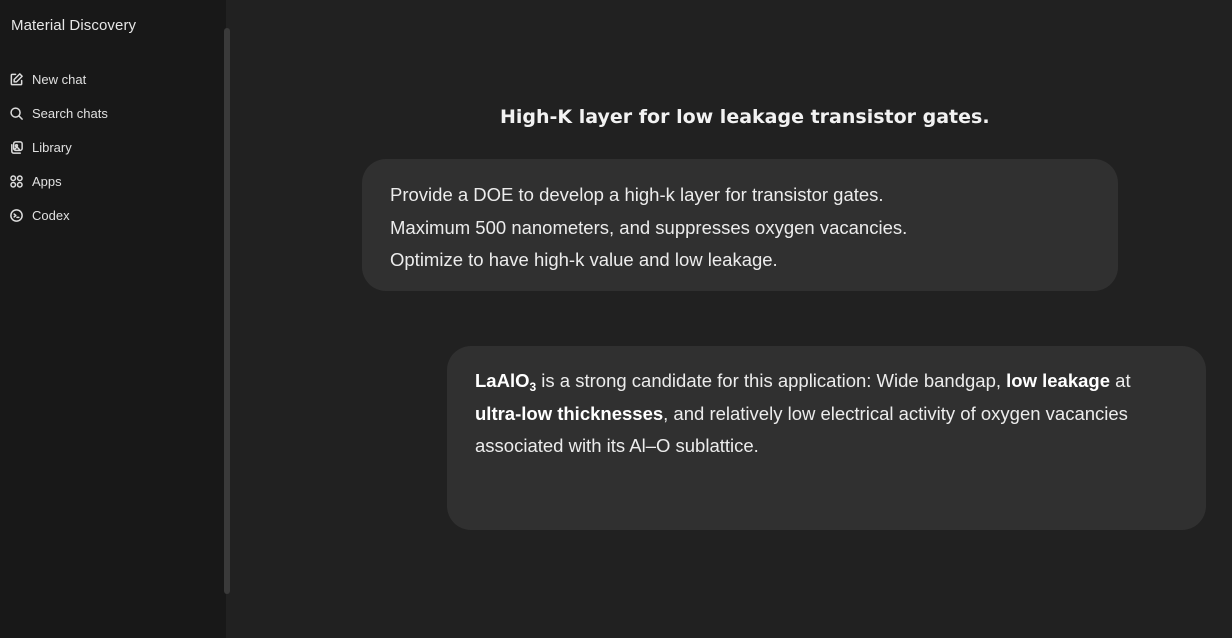 The image size is (1232, 638). What do you see at coordinates (74, 25) in the screenshot?
I see `sidebar-title: Material Discovery` at bounding box center [74, 25].